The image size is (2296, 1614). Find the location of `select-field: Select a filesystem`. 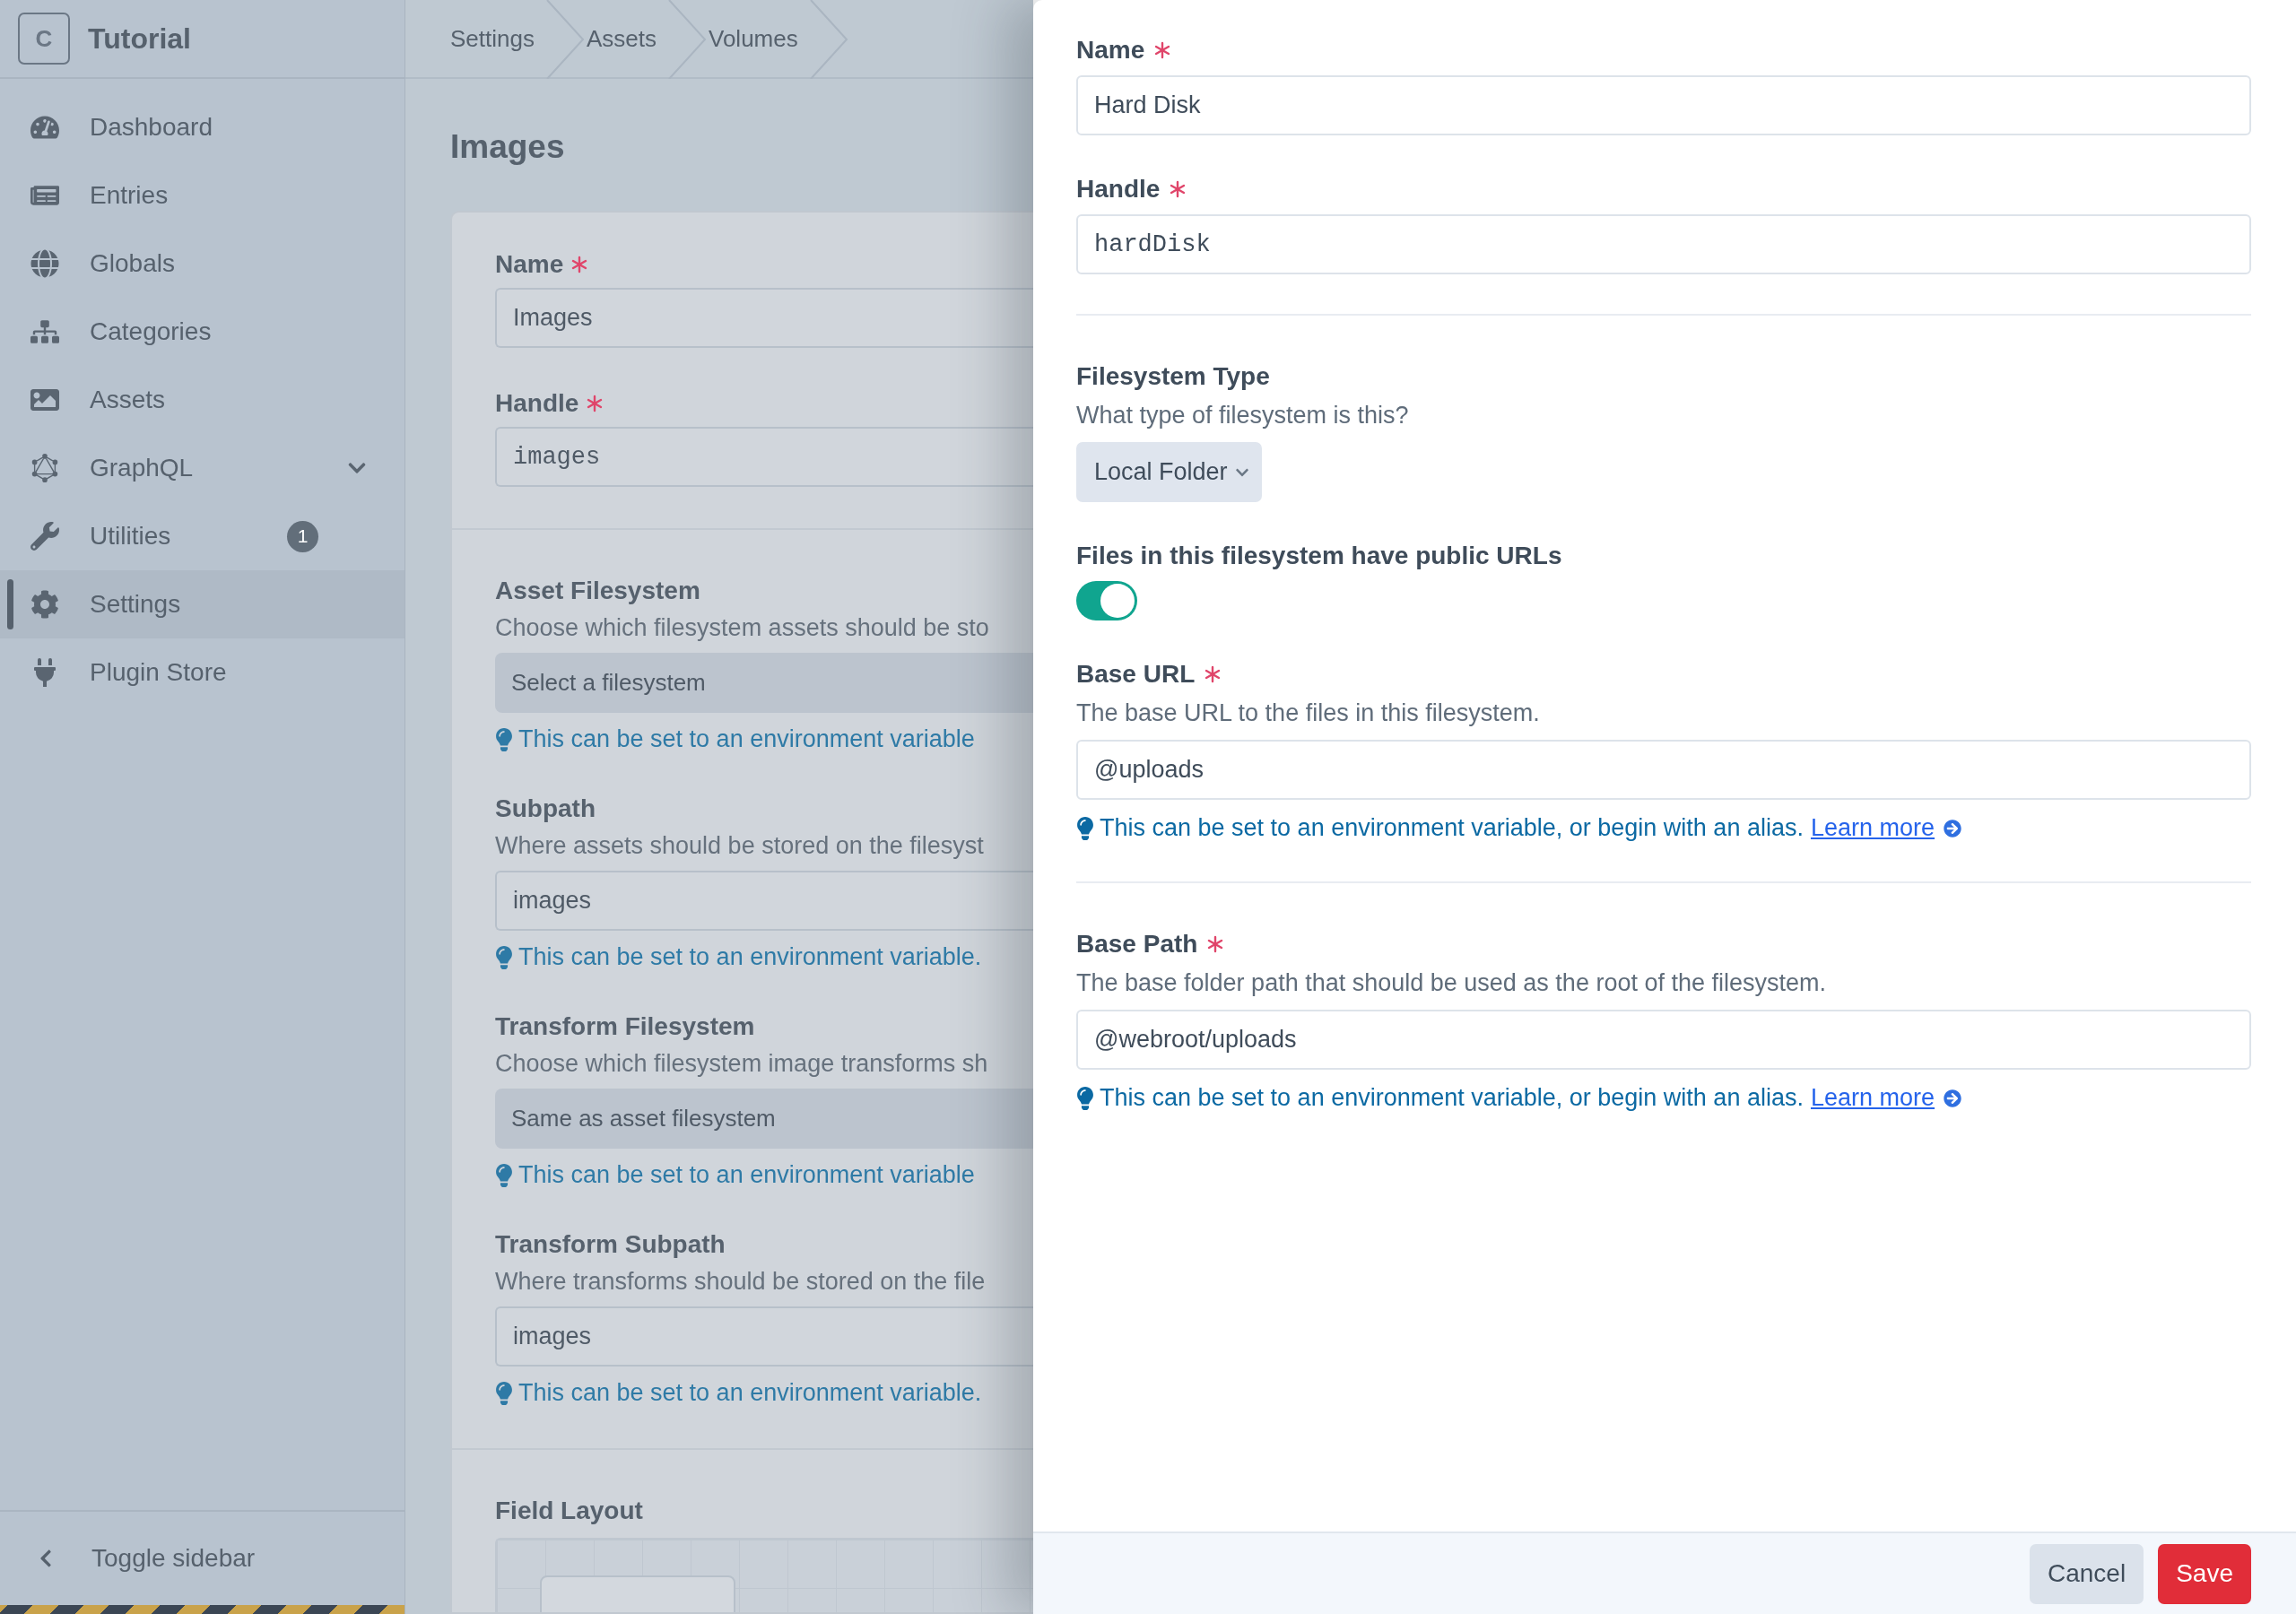

select-field: Select a filesystem is located at coordinates (764, 683).